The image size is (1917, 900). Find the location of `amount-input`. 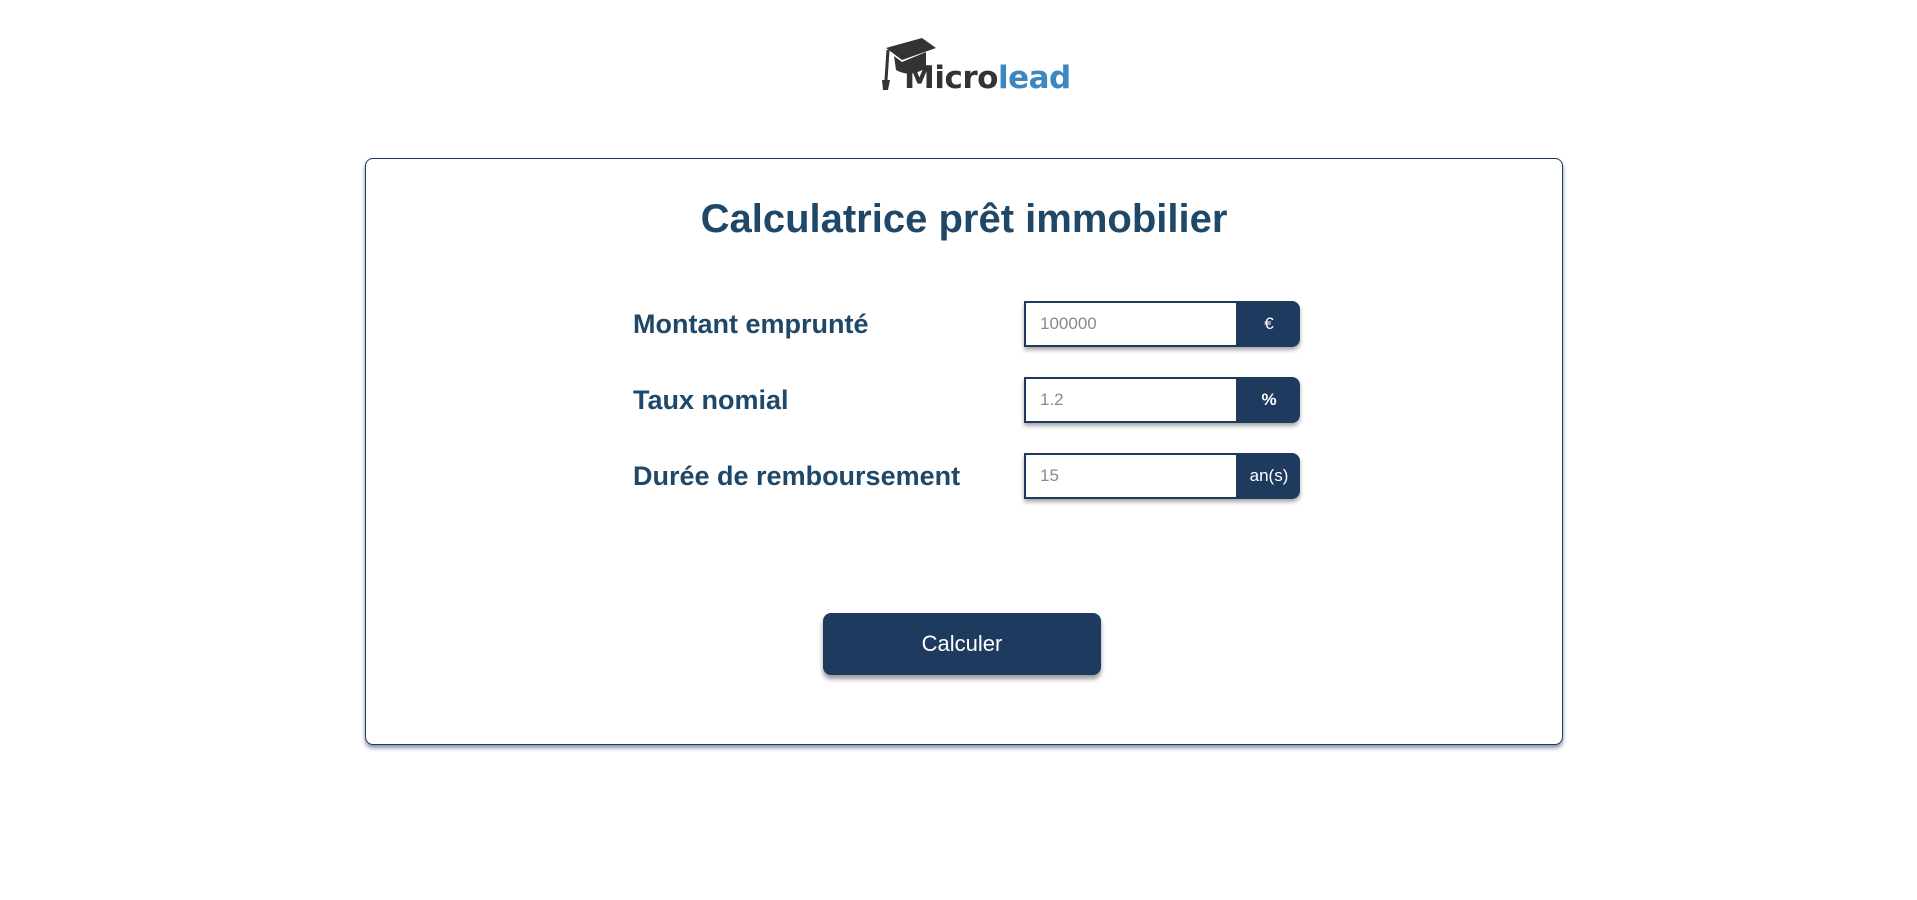

amount-input is located at coordinates (1131, 324).